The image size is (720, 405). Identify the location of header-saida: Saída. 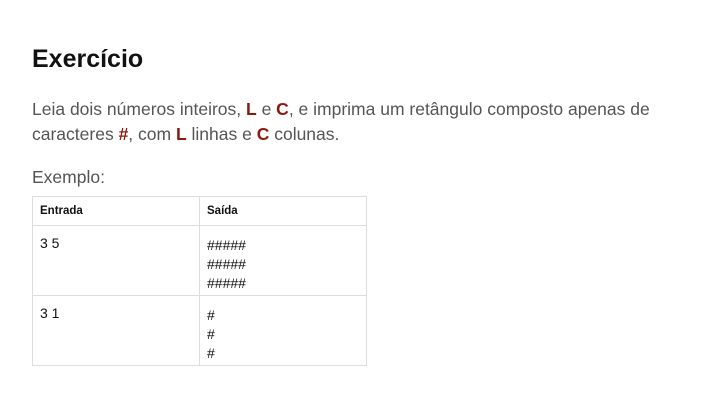
(283, 211).